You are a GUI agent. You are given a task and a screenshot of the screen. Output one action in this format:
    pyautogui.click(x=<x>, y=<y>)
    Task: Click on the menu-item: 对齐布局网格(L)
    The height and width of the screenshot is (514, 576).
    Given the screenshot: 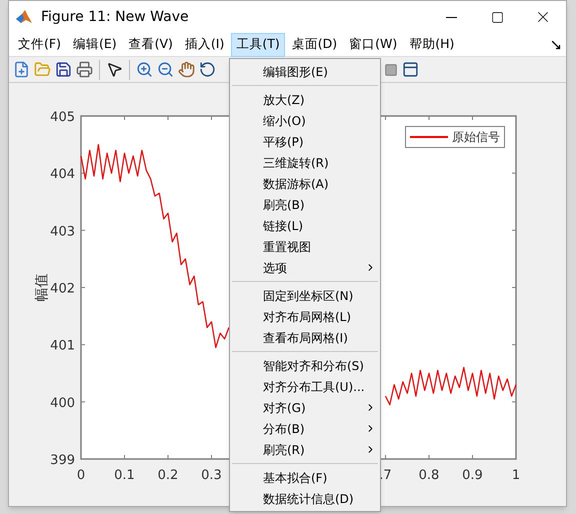 What is the action you would take?
    pyautogui.click(x=305, y=316)
    